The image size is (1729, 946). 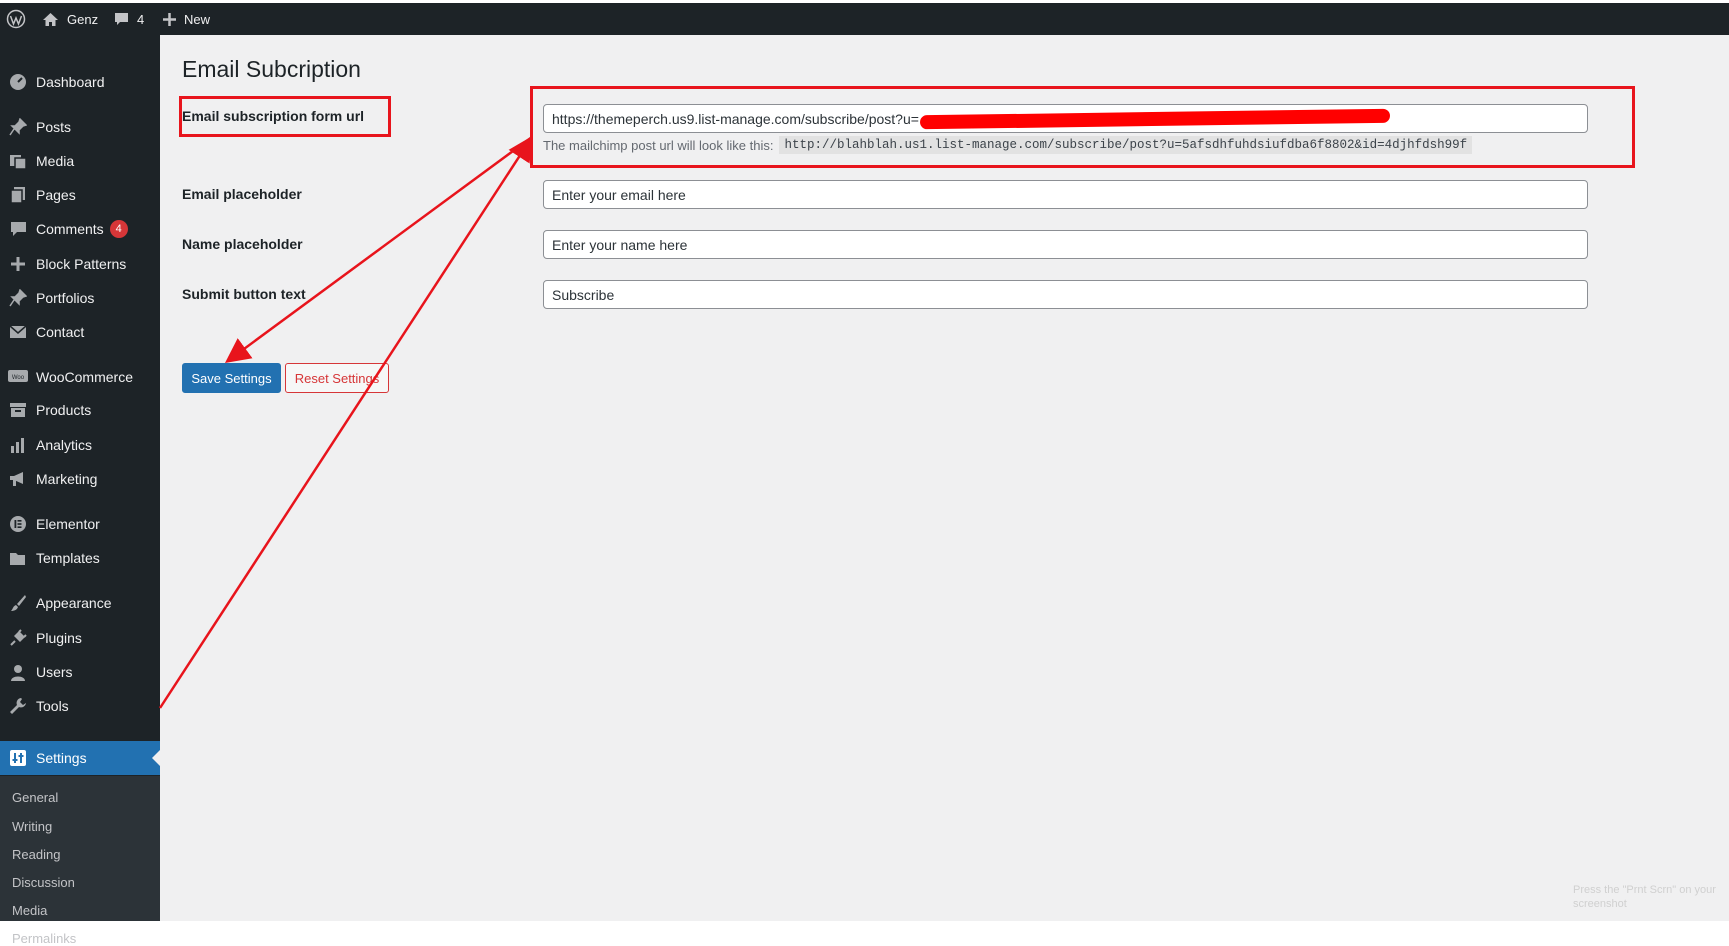 I want to click on email-placeholder-label: Email placeholder, so click(x=242, y=194).